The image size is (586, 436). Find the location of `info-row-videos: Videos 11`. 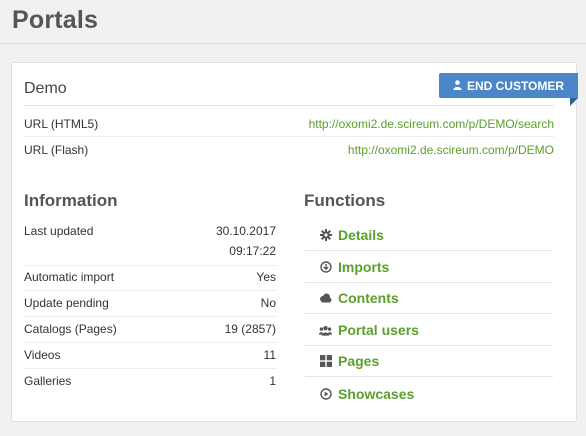

info-row-videos: Videos 11 is located at coordinates (150, 355).